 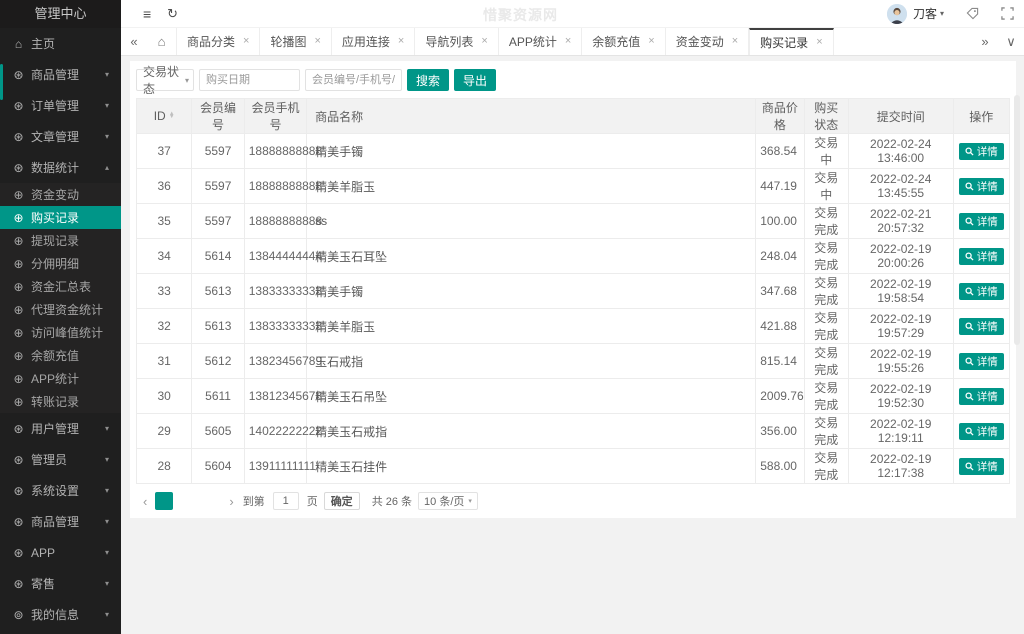 What do you see at coordinates (60, 167) in the screenshot?
I see `sidebar-item: ⊛ 数据统计 ▴` at bounding box center [60, 167].